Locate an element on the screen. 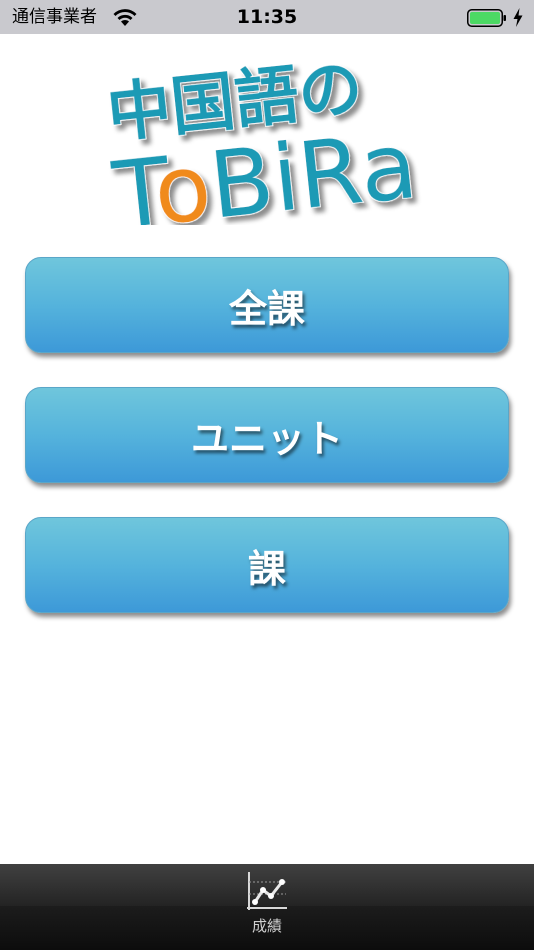 The image size is (534, 950). battery-icon is located at coordinates (486, 18).